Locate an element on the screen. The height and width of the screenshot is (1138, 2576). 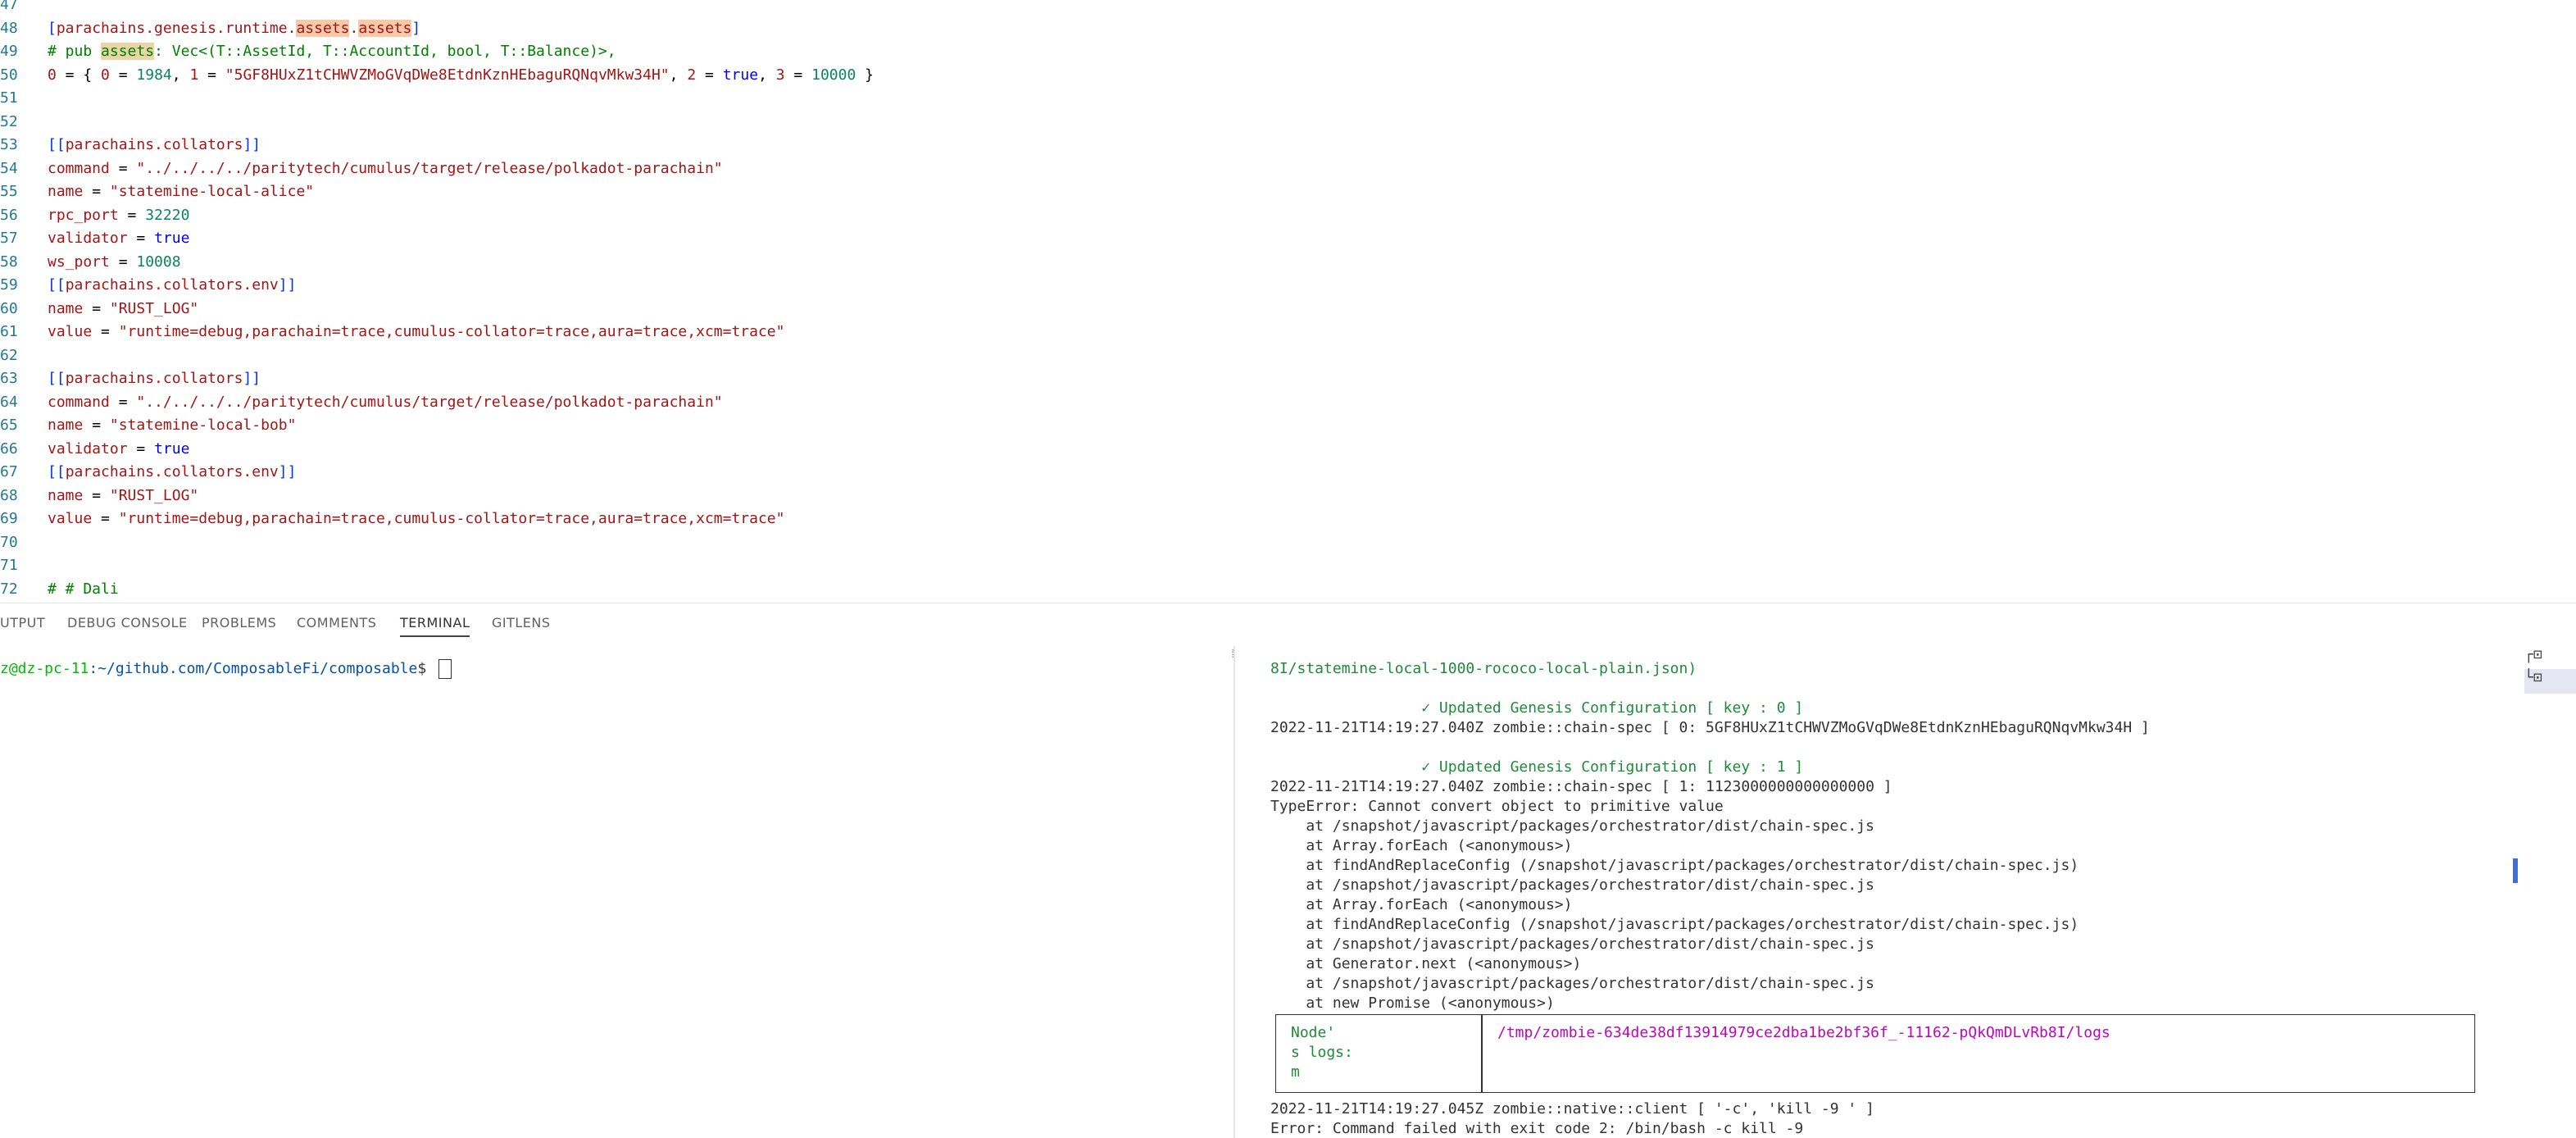
line-number: 53 is located at coordinates (9, 144).